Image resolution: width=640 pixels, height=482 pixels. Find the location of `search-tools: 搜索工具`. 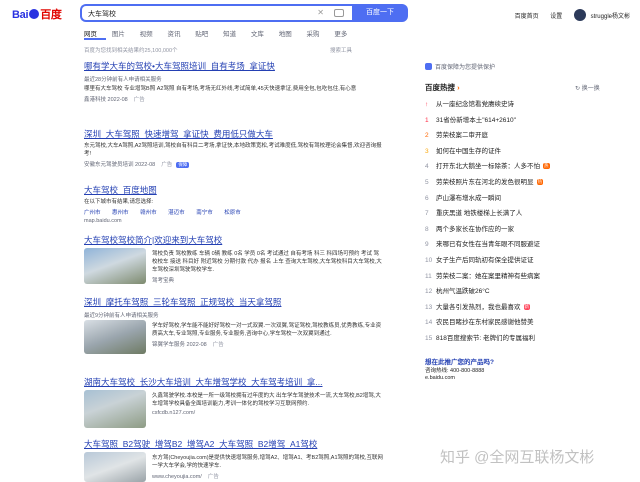

search-tools: 搜索工具 is located at coordinates (341, 50).